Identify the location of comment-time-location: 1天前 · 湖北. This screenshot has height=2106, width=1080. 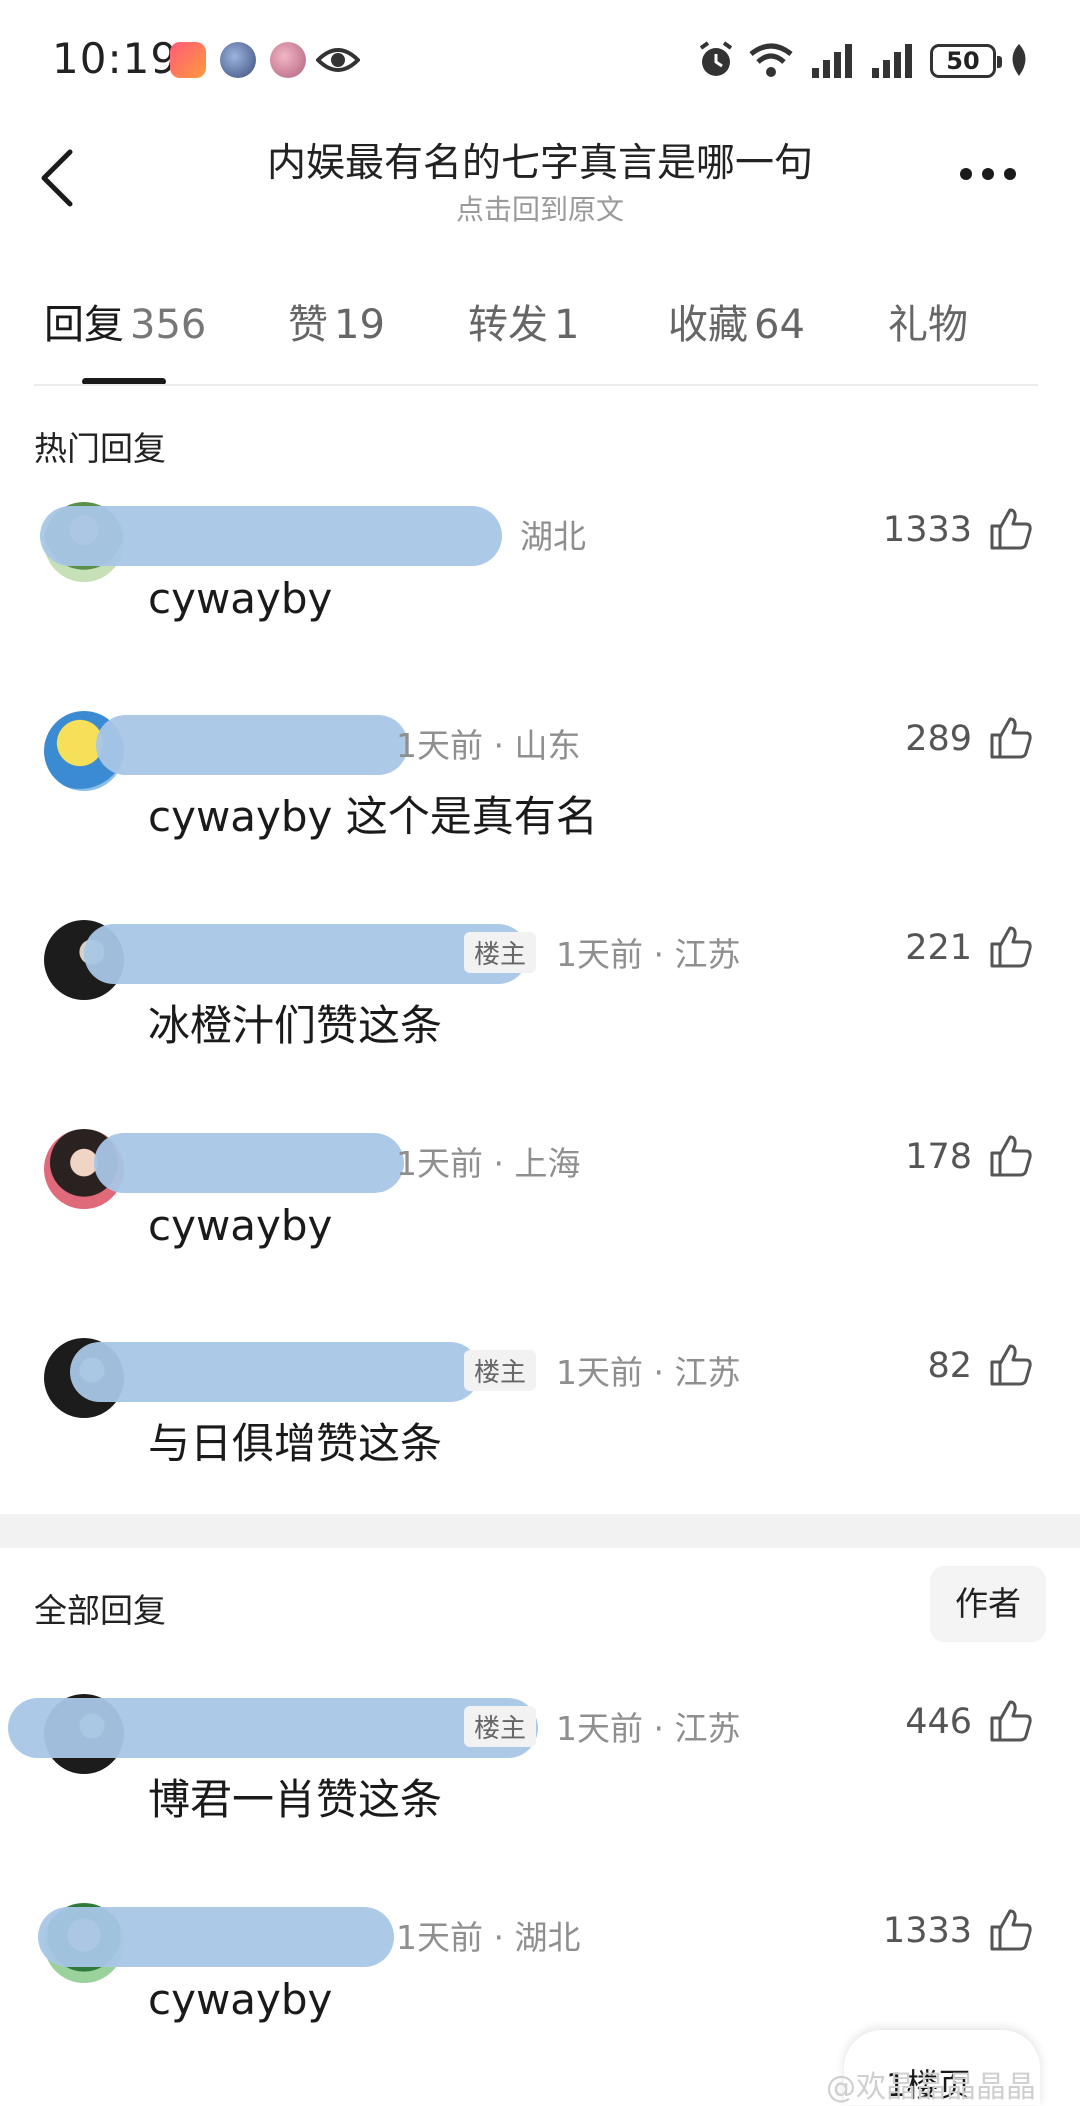
(488, 1937).